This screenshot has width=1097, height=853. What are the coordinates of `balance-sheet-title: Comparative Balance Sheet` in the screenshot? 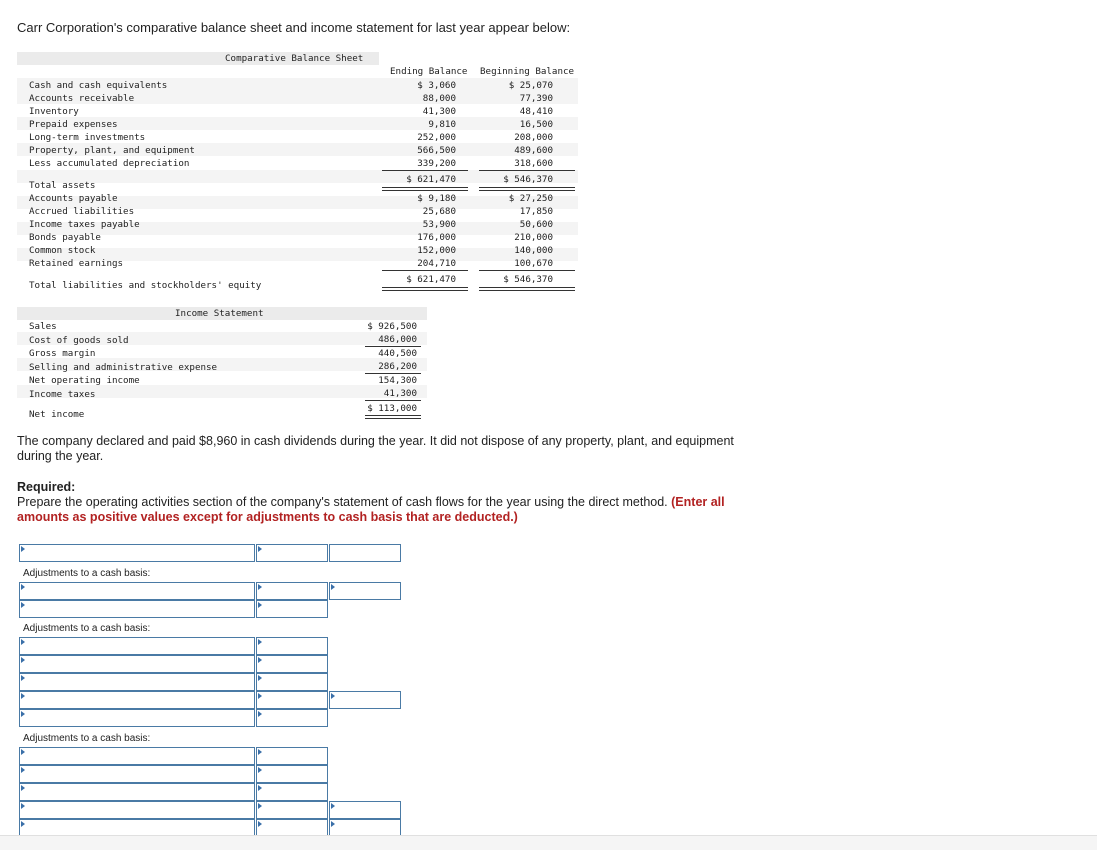 It's located at (294, 58).